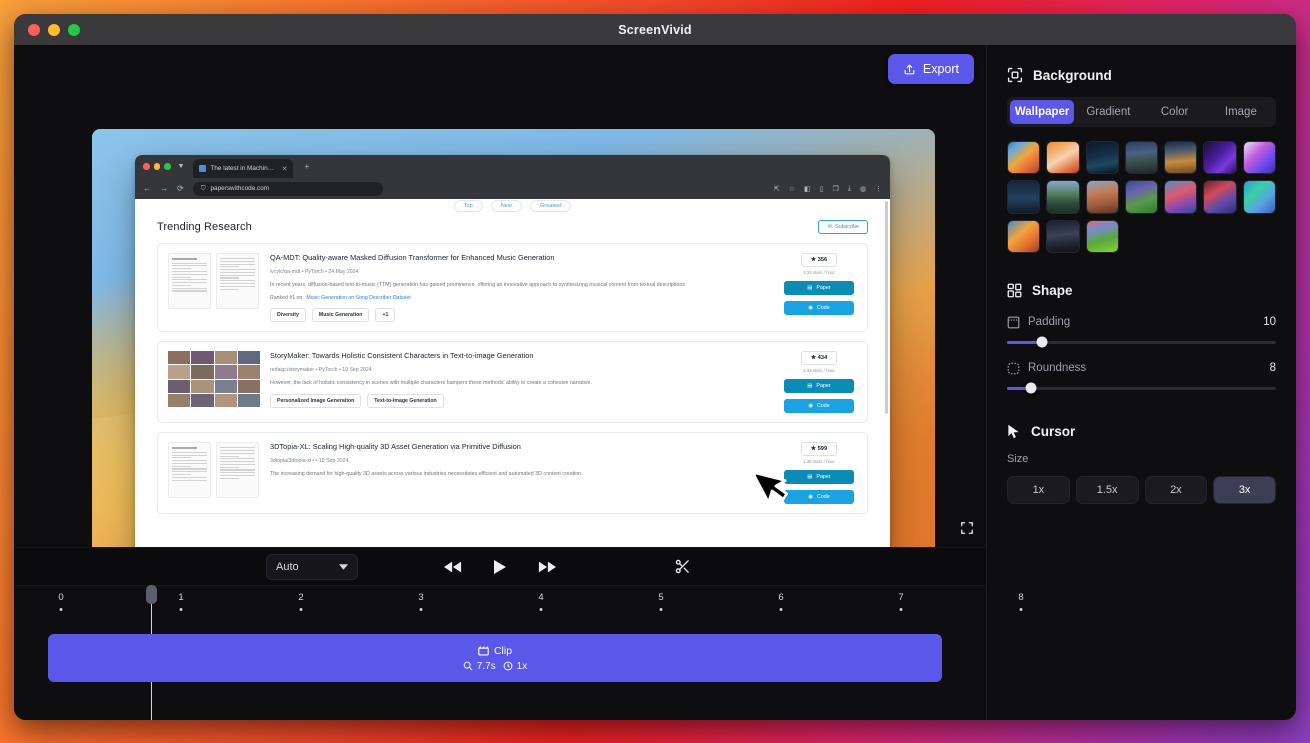 Image resolution: width=1310 pixels, height=743 pixels. What do you see at coordinates (483, 650) in the screenshot?
I see `film-icon` at bounding box center [483, 650].